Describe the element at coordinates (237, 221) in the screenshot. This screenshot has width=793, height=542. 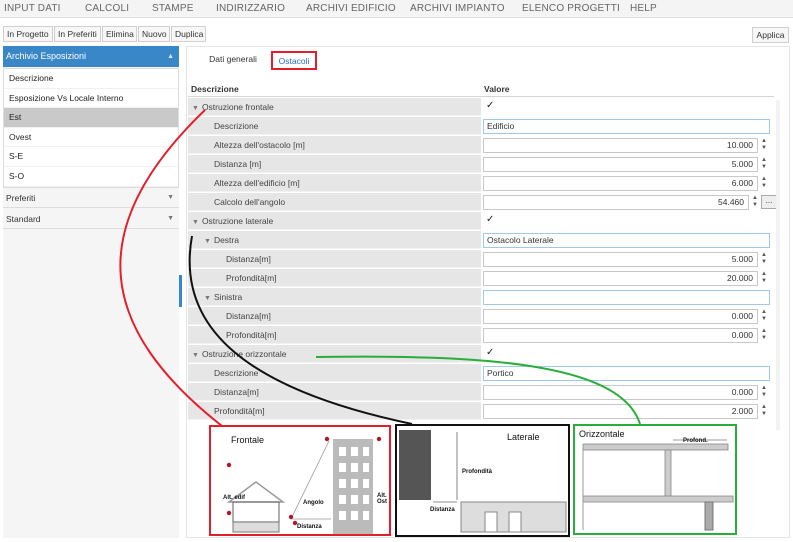
I see `property-label: Ostruzione laterale` at that location.